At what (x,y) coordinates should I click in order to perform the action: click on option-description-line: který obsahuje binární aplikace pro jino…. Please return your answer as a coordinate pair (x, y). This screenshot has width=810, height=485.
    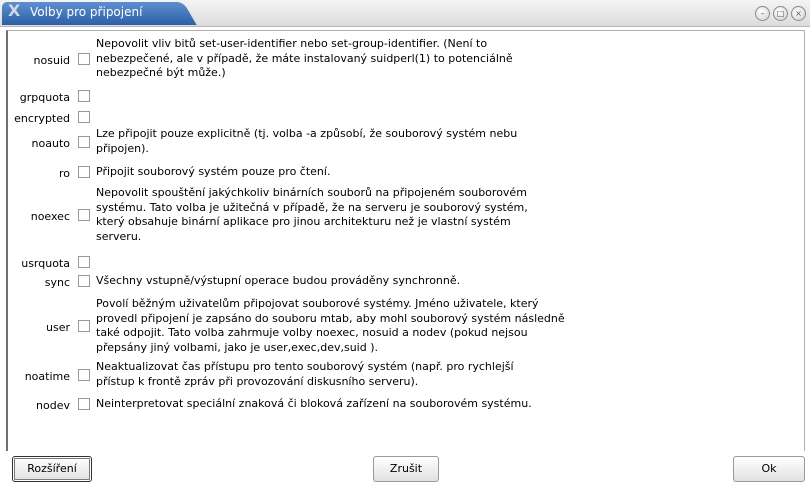
    Looking at the image, I should click on (303, 221).